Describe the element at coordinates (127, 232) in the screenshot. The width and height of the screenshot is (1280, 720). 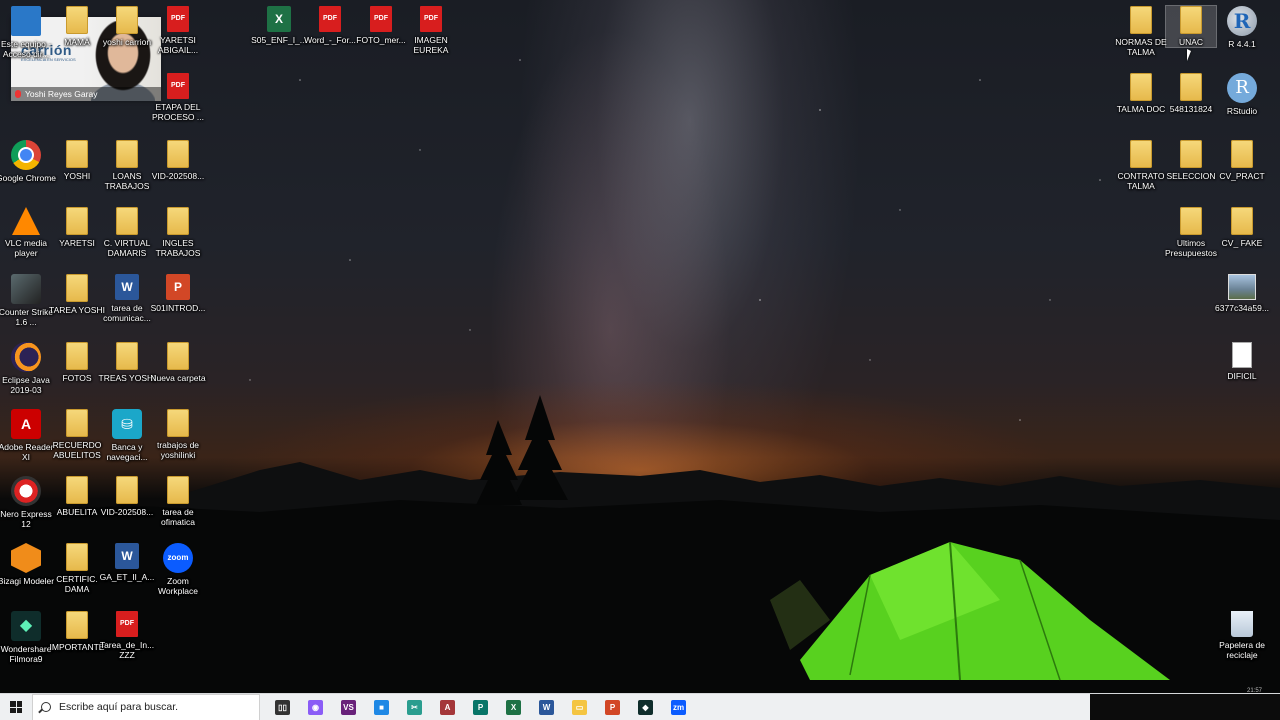
I see `desktop-icon-c-virtual-damaris: C. VIRTUAL DAMARIS` at that location.